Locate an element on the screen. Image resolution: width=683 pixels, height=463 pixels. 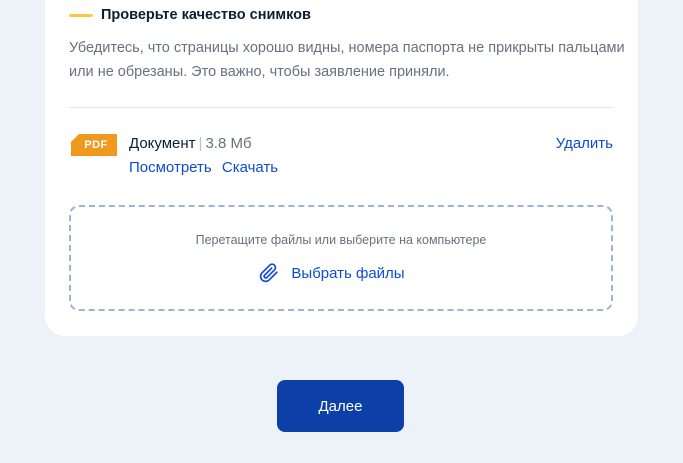
file-actions: Посмотреть Скачать is located at coordinates (203, 167).